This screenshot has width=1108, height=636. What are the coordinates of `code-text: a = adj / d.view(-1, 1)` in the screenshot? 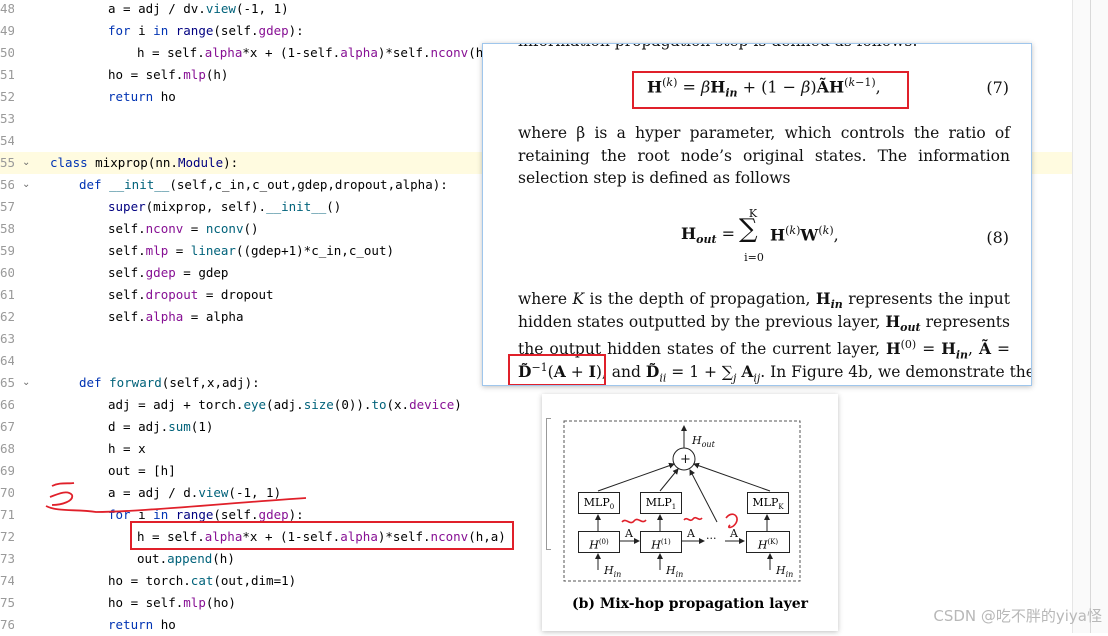 It's located at (195, 492).